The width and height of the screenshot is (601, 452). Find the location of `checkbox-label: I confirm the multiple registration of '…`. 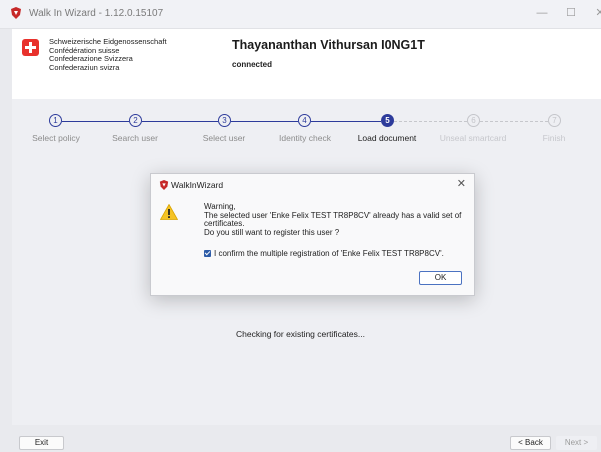

checkbox-label: I confirm the multiple registration of '… is located at coordinates (329, 253).